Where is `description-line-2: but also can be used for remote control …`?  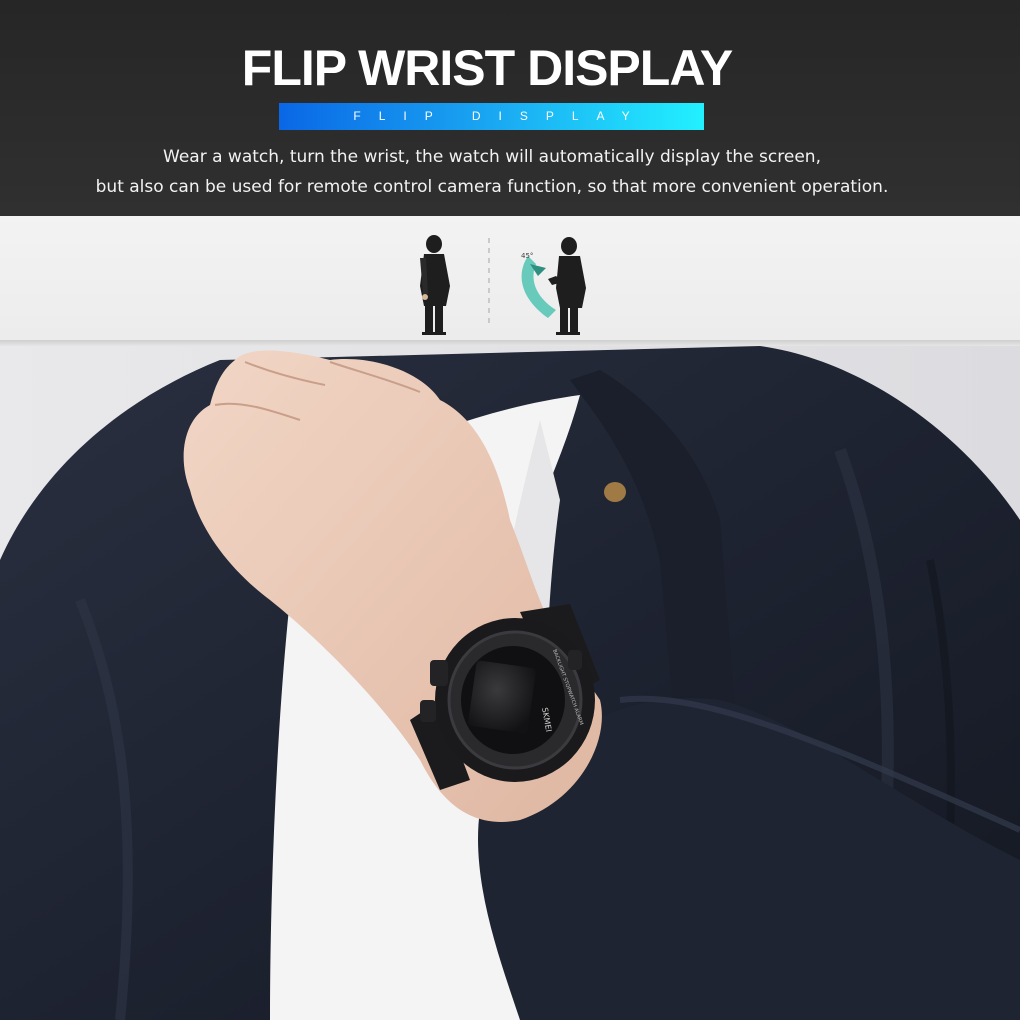 description-line-2: but also can be used for remote control … is located at coordinates (492, 187).